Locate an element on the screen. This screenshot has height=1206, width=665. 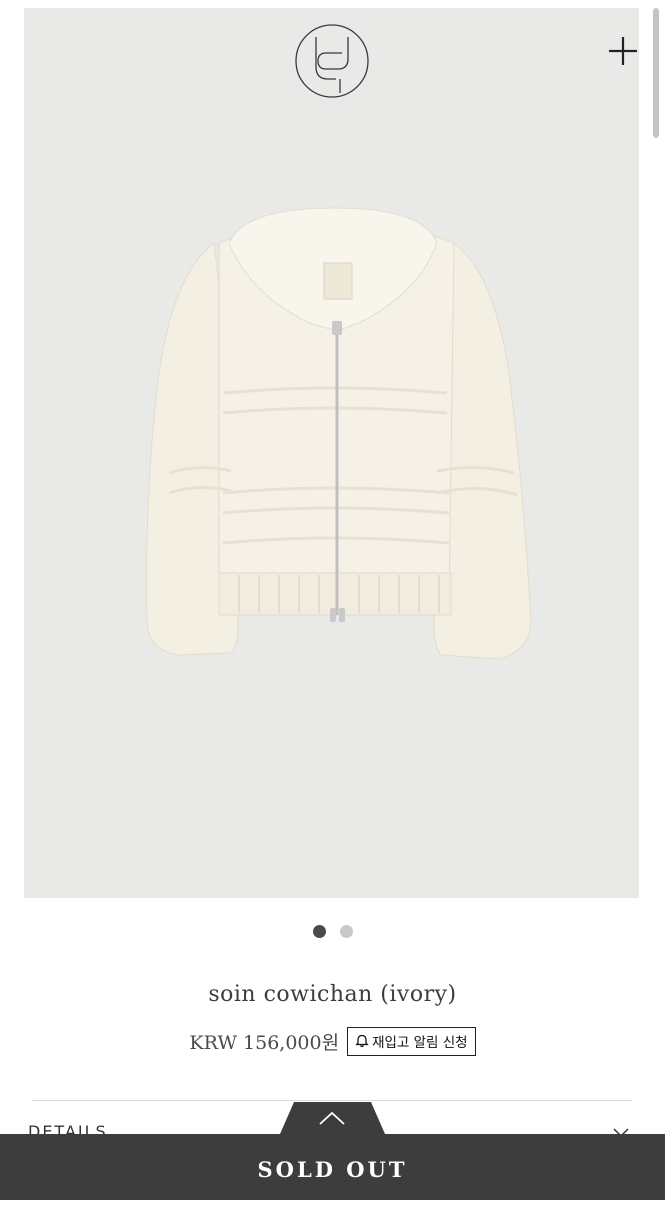
brand-logo-icon is located at coordinates (332, 61).